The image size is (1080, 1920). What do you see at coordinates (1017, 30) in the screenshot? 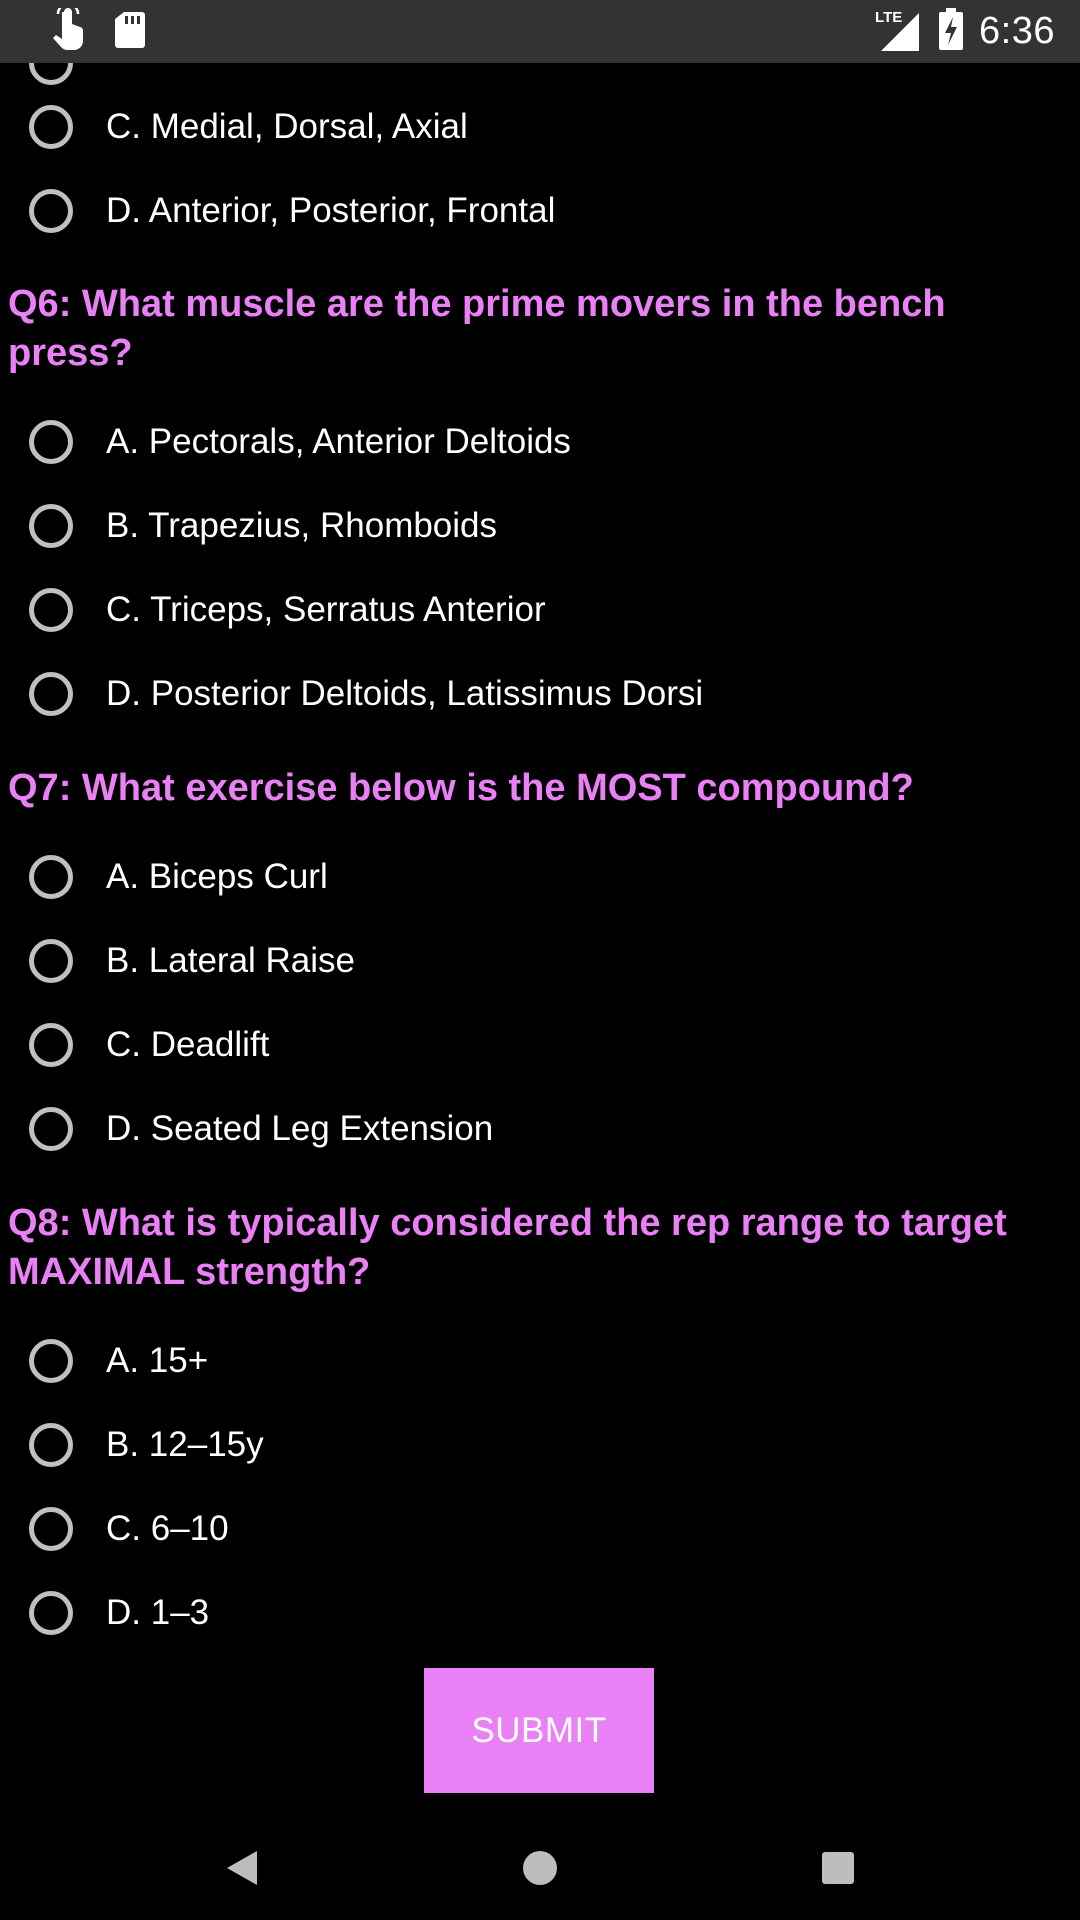
I see `status-clock: 6:36` at bounding box center [1017, 30].